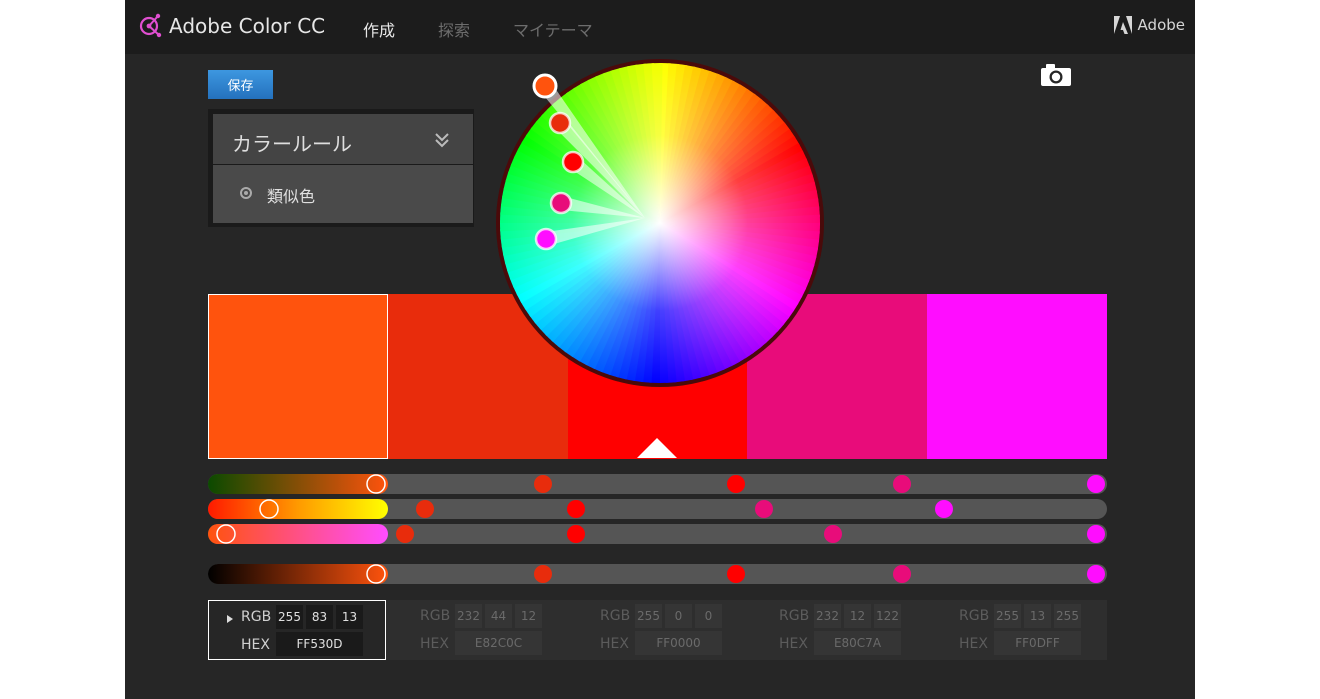 The width and height of the screenshot is (1320, 699). I want to click on color-wheel, so click(660, 223).